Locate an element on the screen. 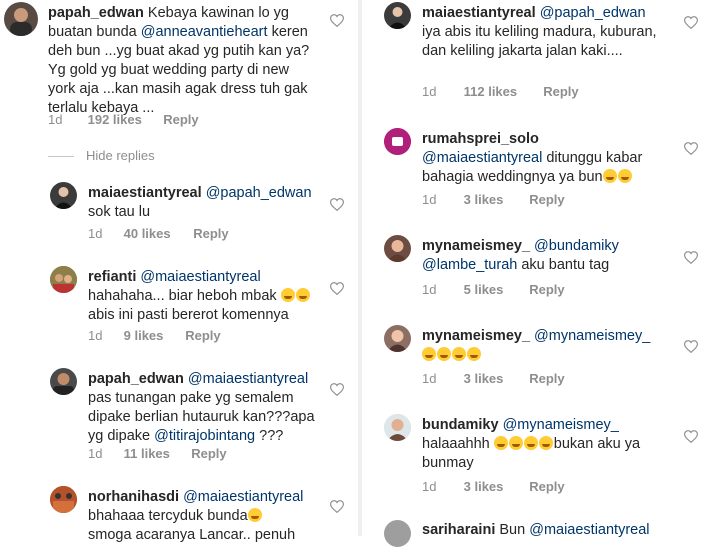 The image size is (720, 547). comment-username: refianti is located at coordinates (112, 277).